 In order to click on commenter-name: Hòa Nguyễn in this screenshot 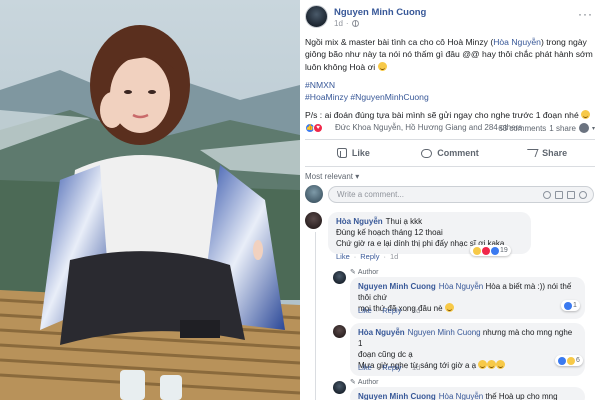, I will do `click(359, 221)`.